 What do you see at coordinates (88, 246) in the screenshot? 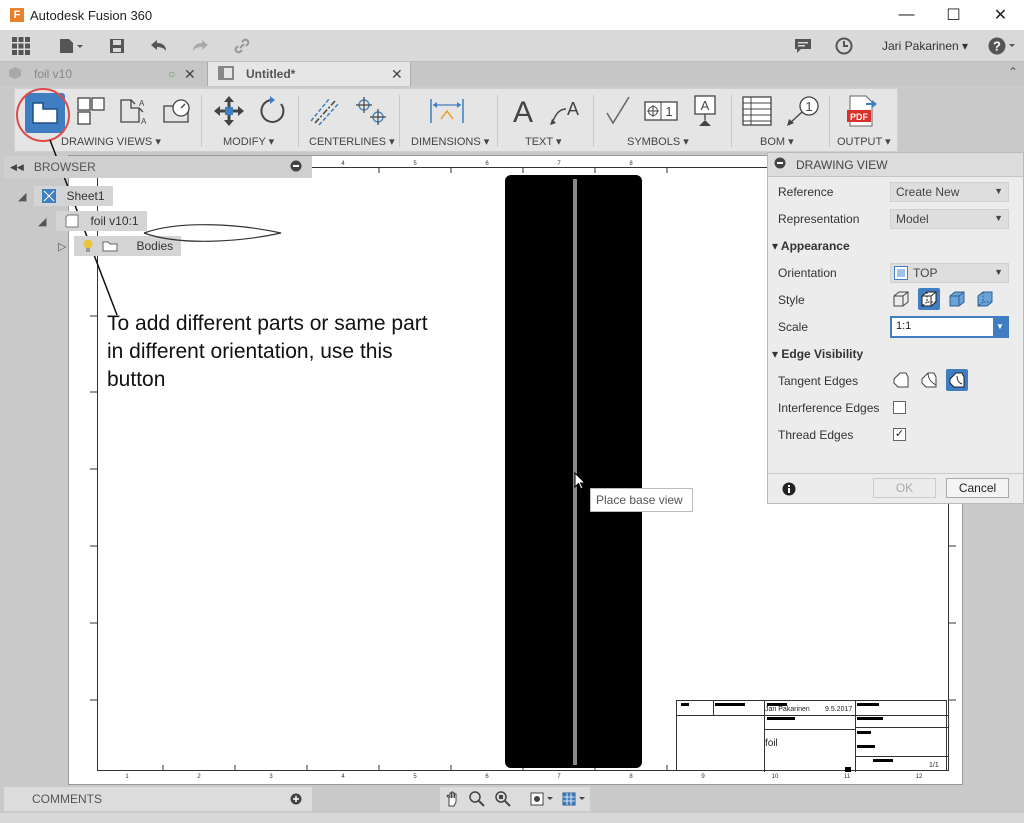
I see `lightbulb-visibility-icon` at bounding box center [88, 246].